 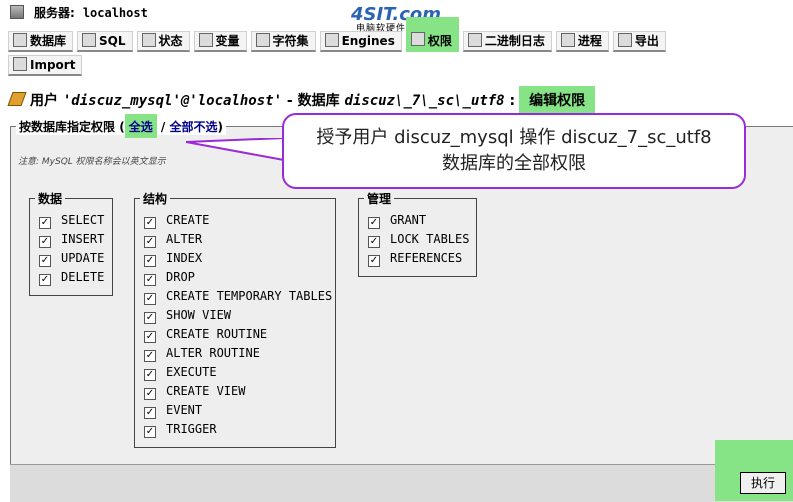 I want to click on tab-bar: 数据库 SQL 状态 变量 字符集 Engines 权限 二进制日志 进程 导出, so click(x=339, y=34).